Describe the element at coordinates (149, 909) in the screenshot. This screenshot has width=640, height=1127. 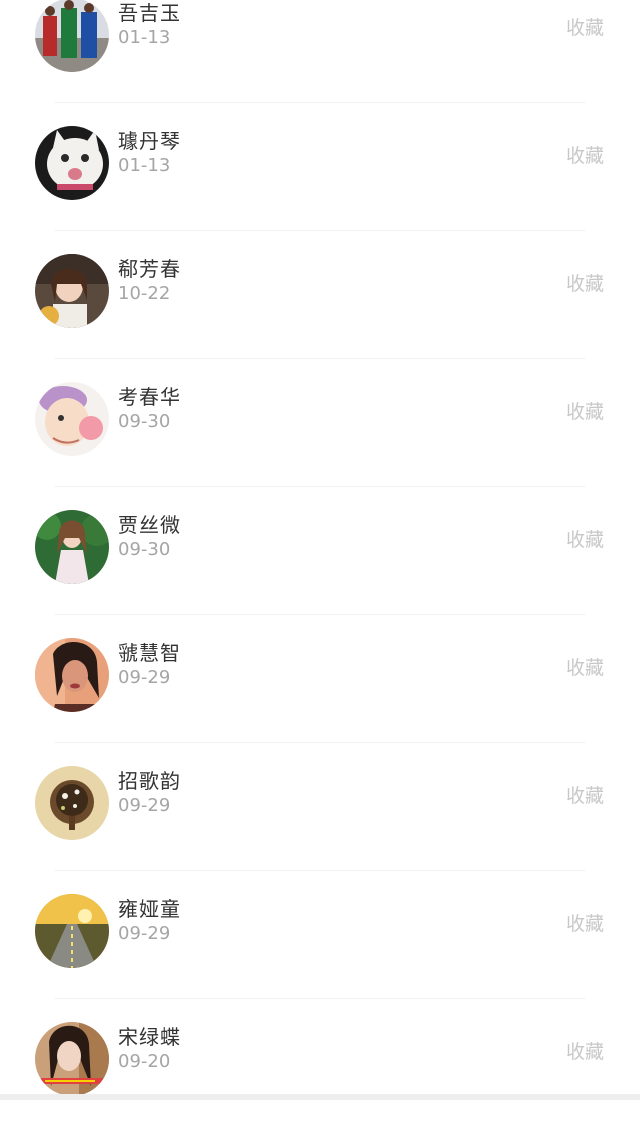
I see `item-name: 雍娅童` at that location.